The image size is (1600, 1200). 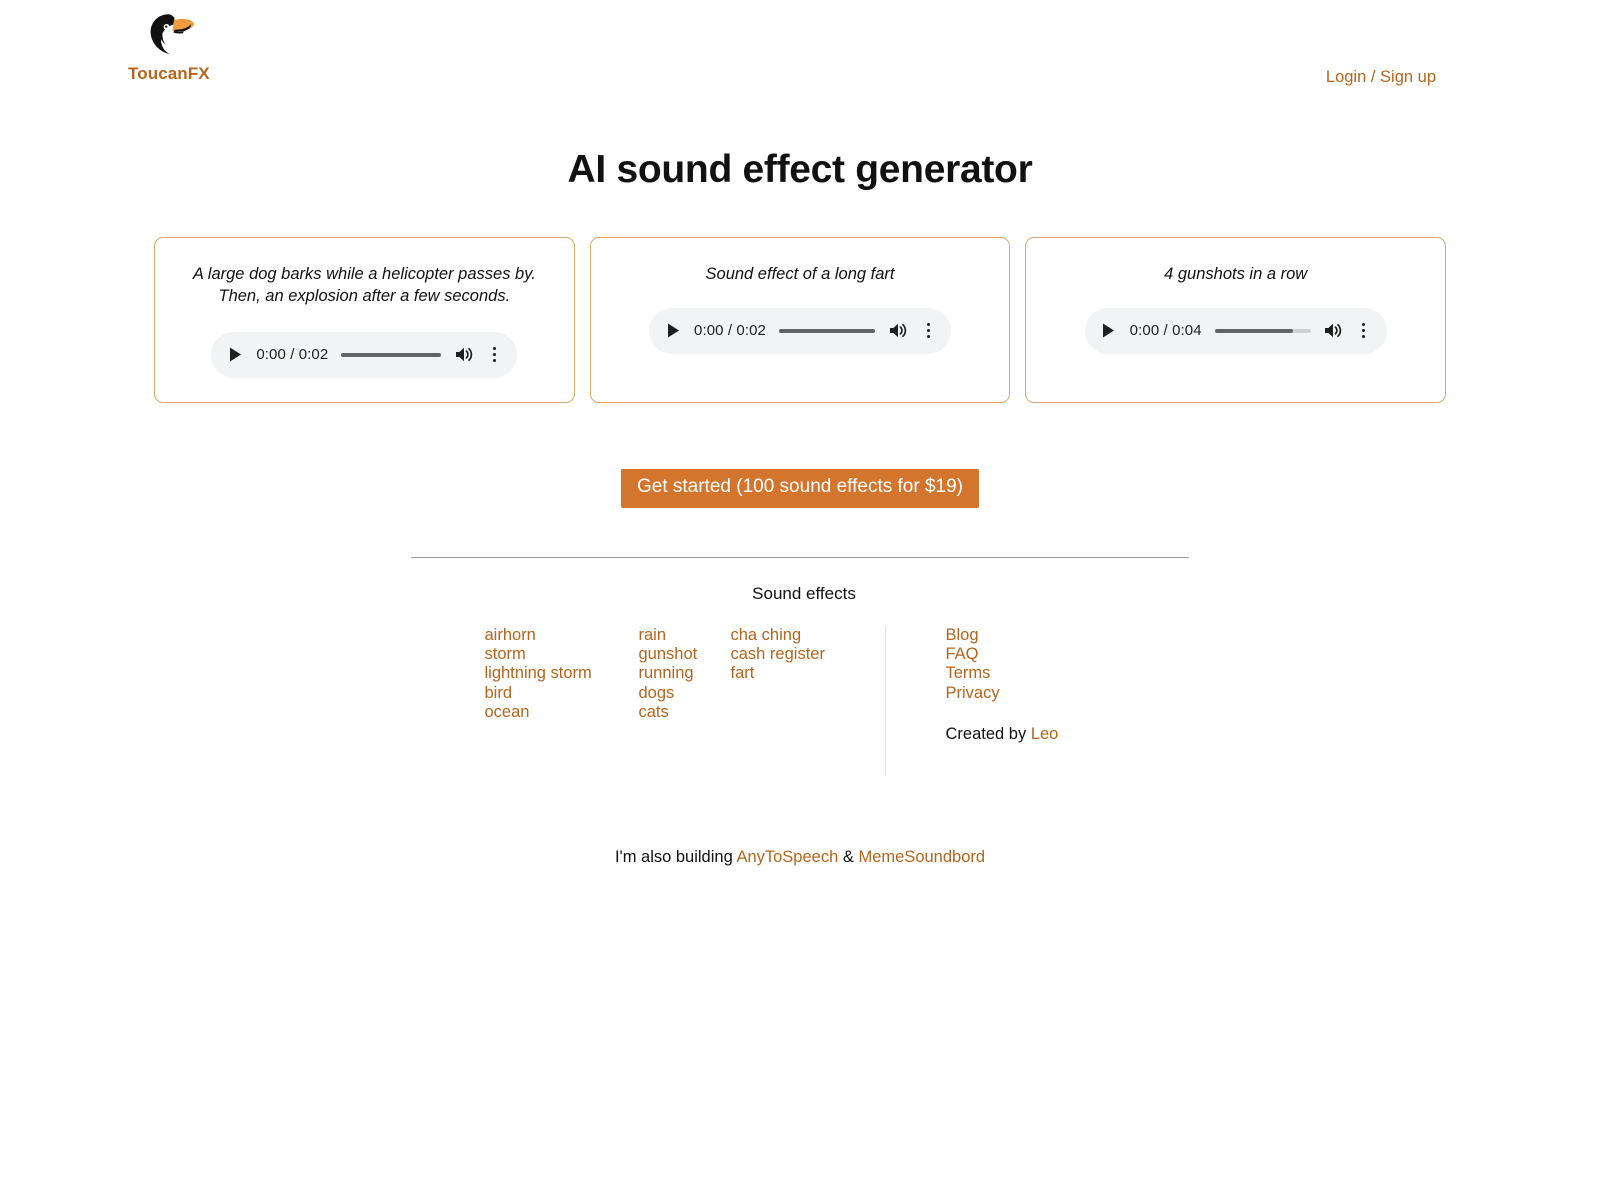 I want to click on memesoundbord-link: MemeSoundbord, so click(x=921, y=857).